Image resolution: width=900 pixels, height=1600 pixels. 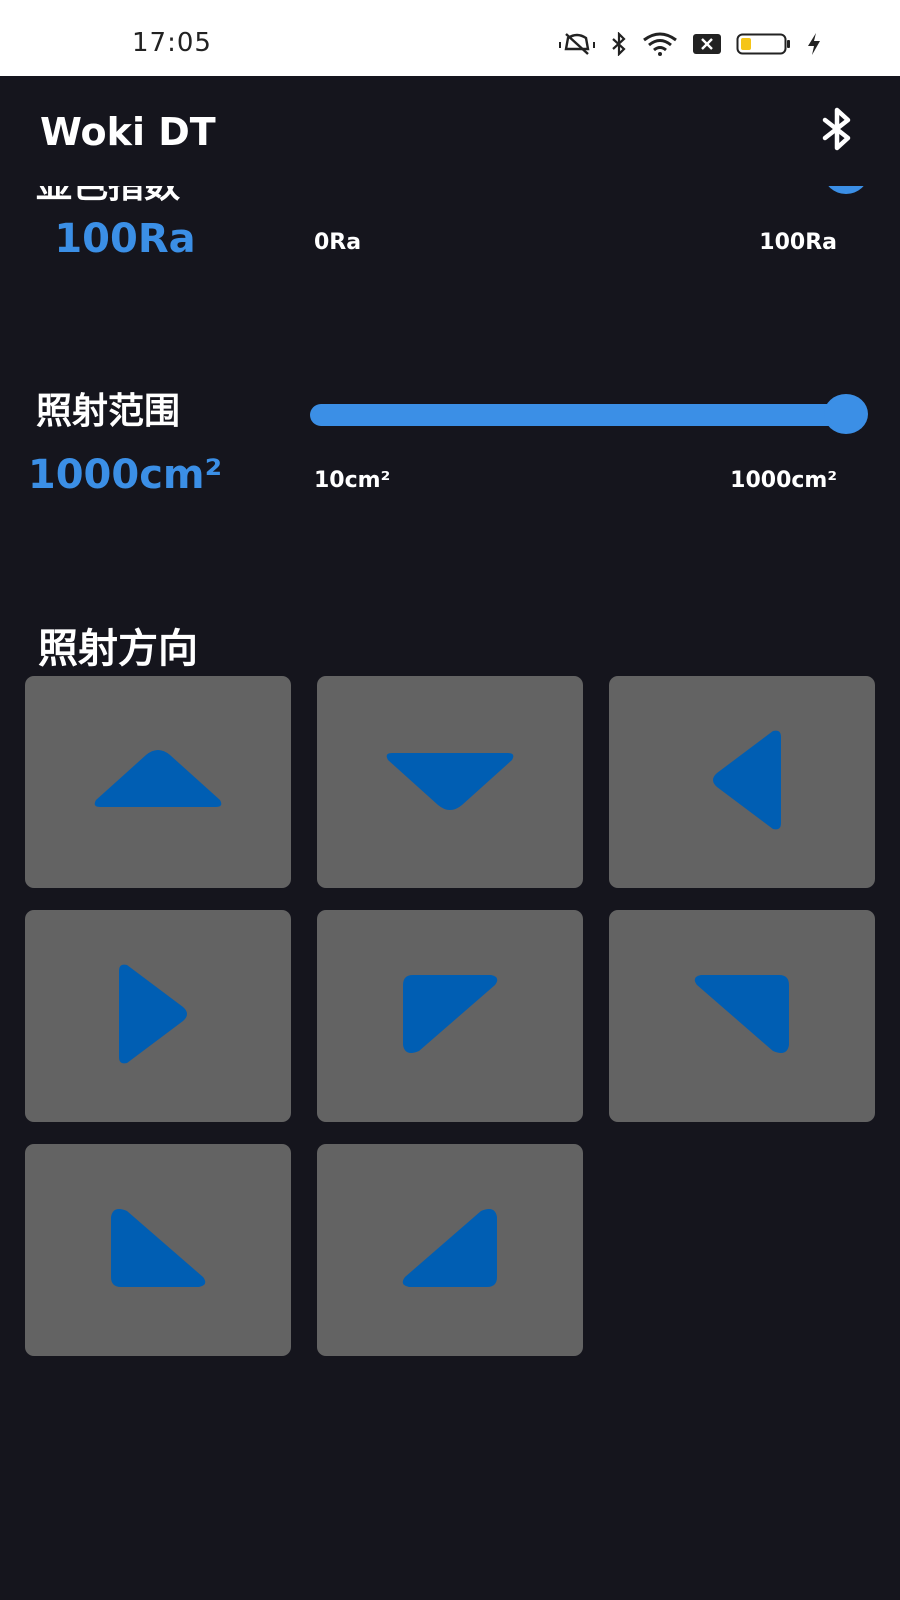 I want to click on direction-left-button, so click(x=742, y=782).